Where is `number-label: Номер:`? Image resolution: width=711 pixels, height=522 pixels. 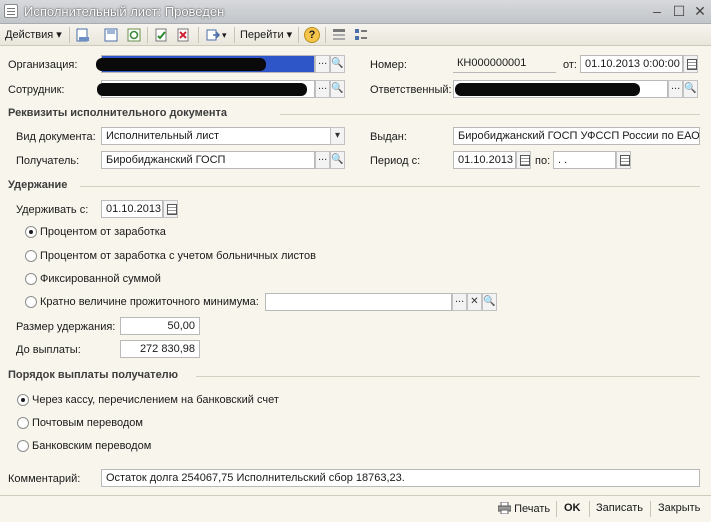
number-label: Номер: is located at coordinates (388, 65).